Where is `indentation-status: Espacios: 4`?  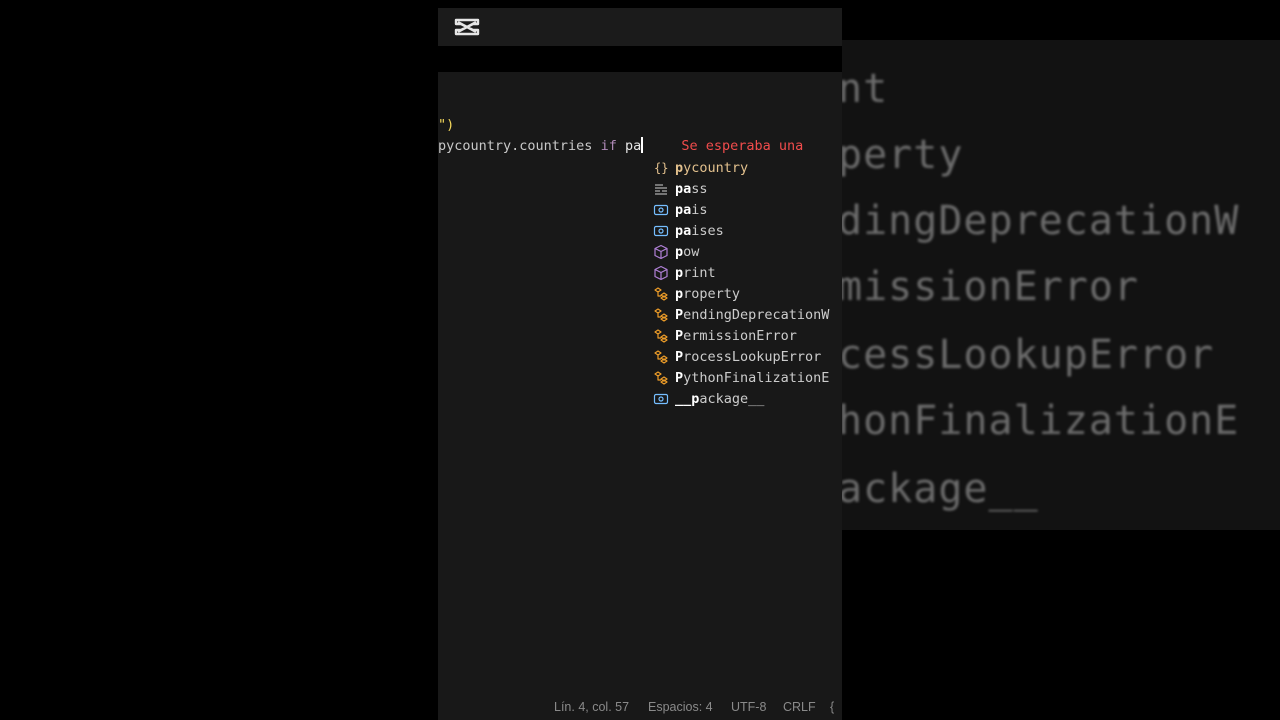
indentation-status: Espacios: 4 is located at coordinates (680, 707).